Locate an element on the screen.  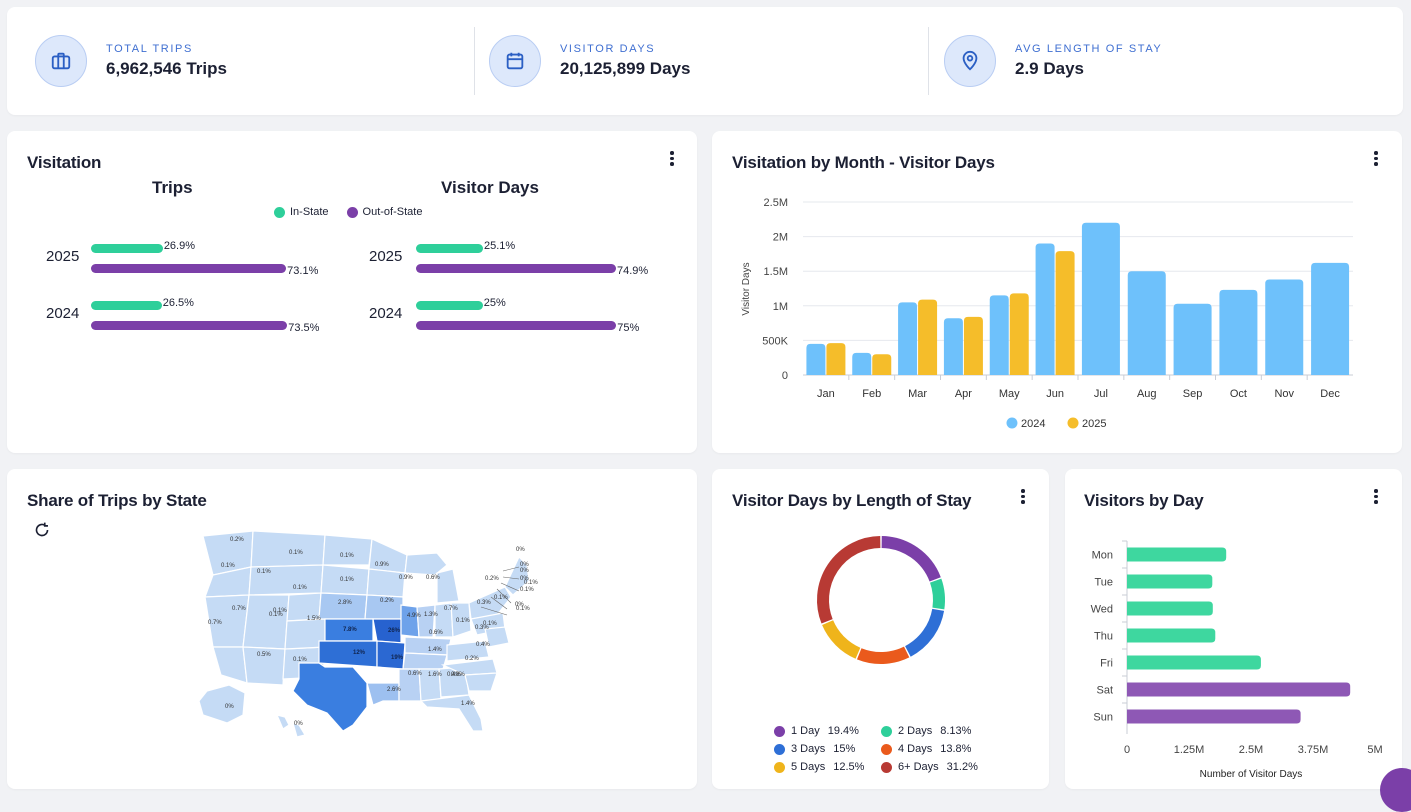
map-state-label: 1.6% is located at coordinates (435, 675).